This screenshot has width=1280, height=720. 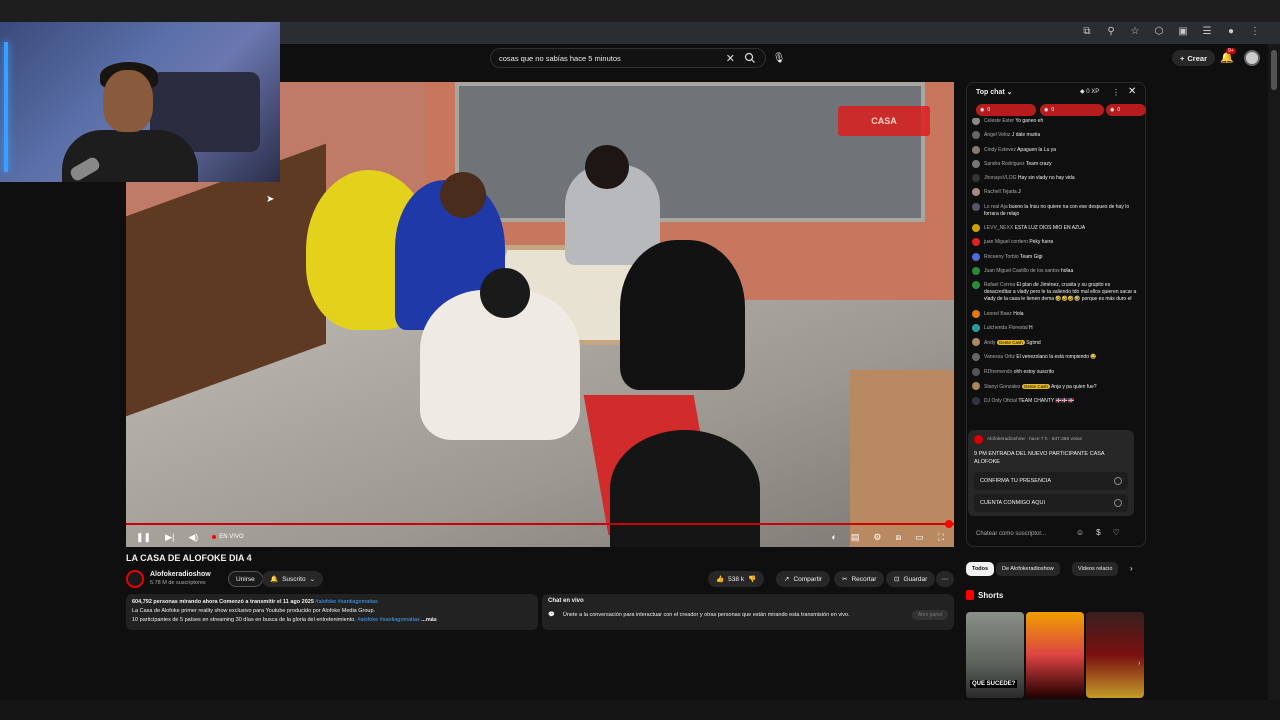 What do you see at coordinates (180, 574) in the screenshot?
I see `channel-name: Alofokeradioshow` at bounding box center [180, 574].